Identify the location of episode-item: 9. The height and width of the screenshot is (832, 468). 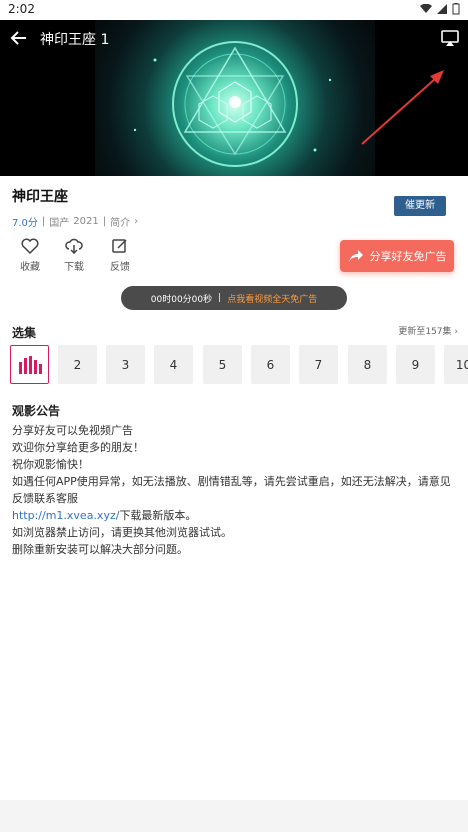
(415, 364).